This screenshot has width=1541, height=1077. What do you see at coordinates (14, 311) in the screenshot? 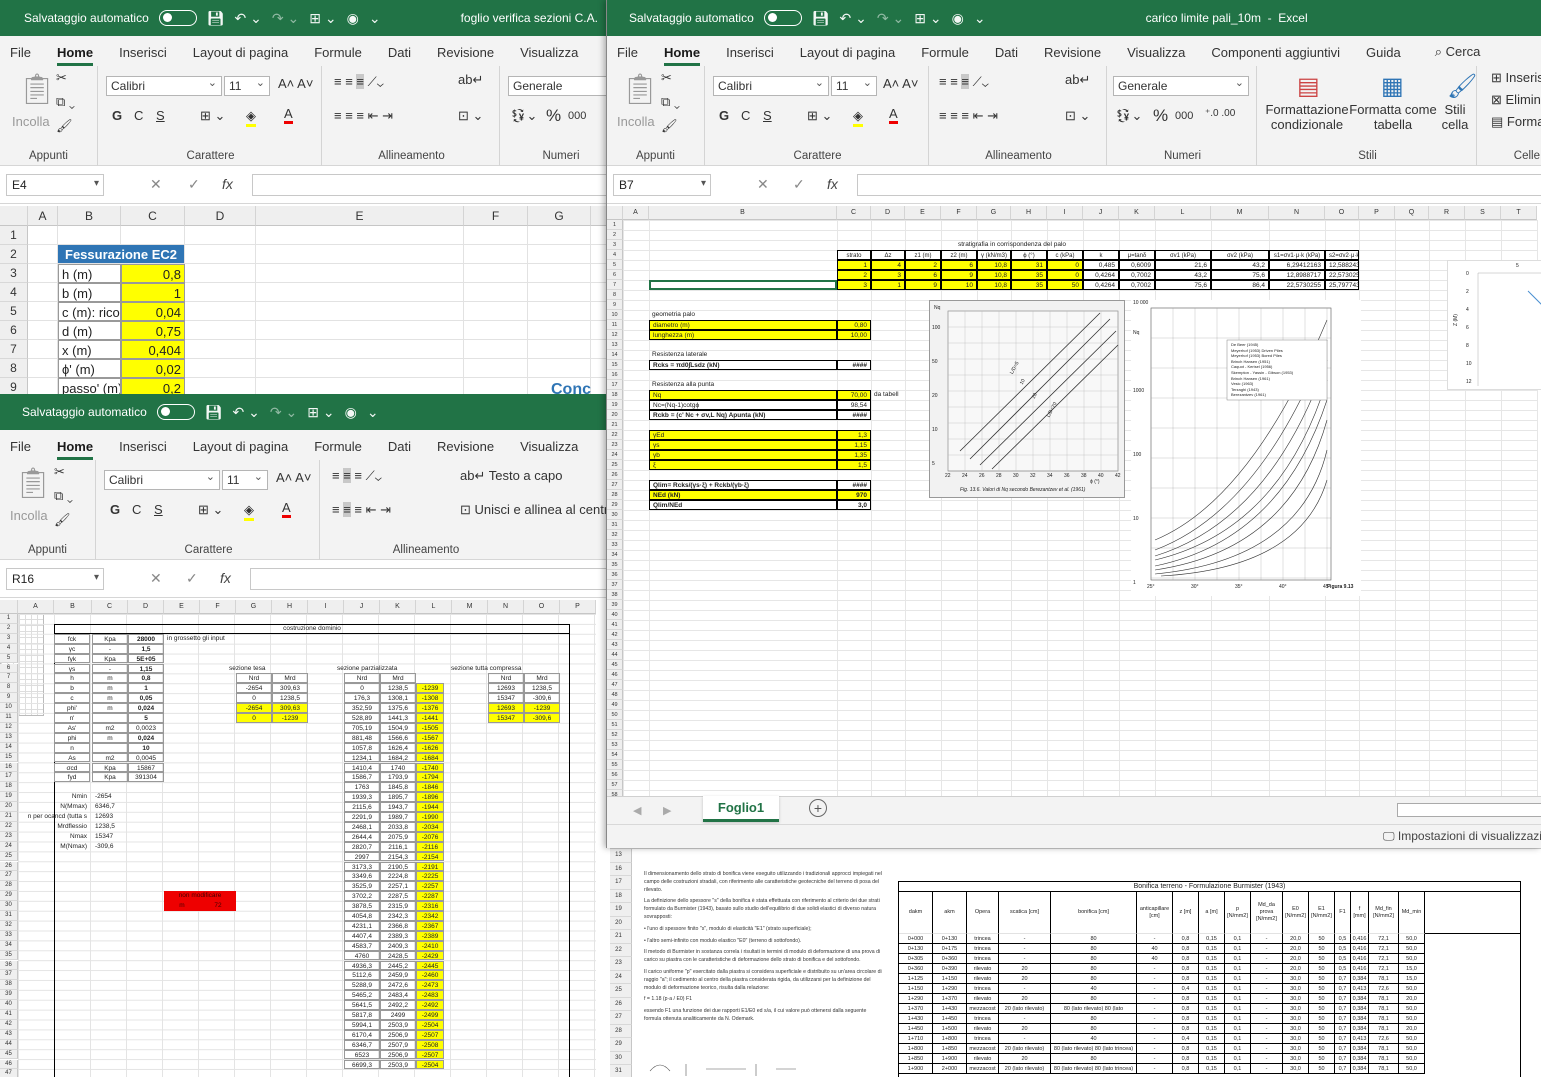
I see `row-header-5: 5` at bounding box center [14, 311].